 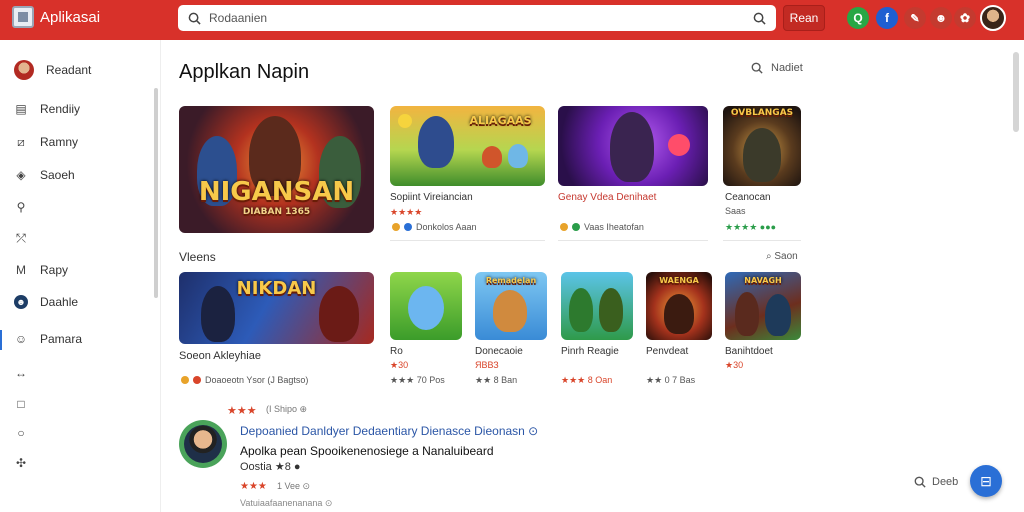 I want to click on game-card: NIKDAN, so click(x=276, y=308).